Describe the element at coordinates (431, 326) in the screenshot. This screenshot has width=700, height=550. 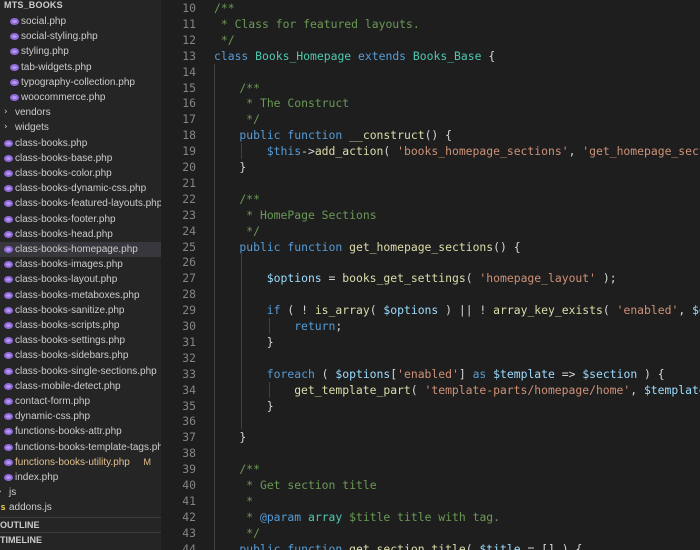
I see `code-line: 30 return;` at that location.